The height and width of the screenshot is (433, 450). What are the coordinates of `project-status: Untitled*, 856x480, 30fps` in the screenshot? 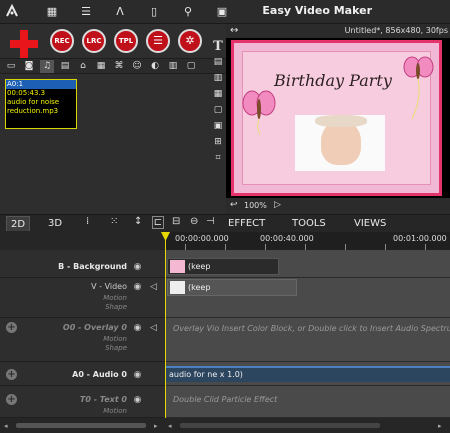 It's located at (396, 30).